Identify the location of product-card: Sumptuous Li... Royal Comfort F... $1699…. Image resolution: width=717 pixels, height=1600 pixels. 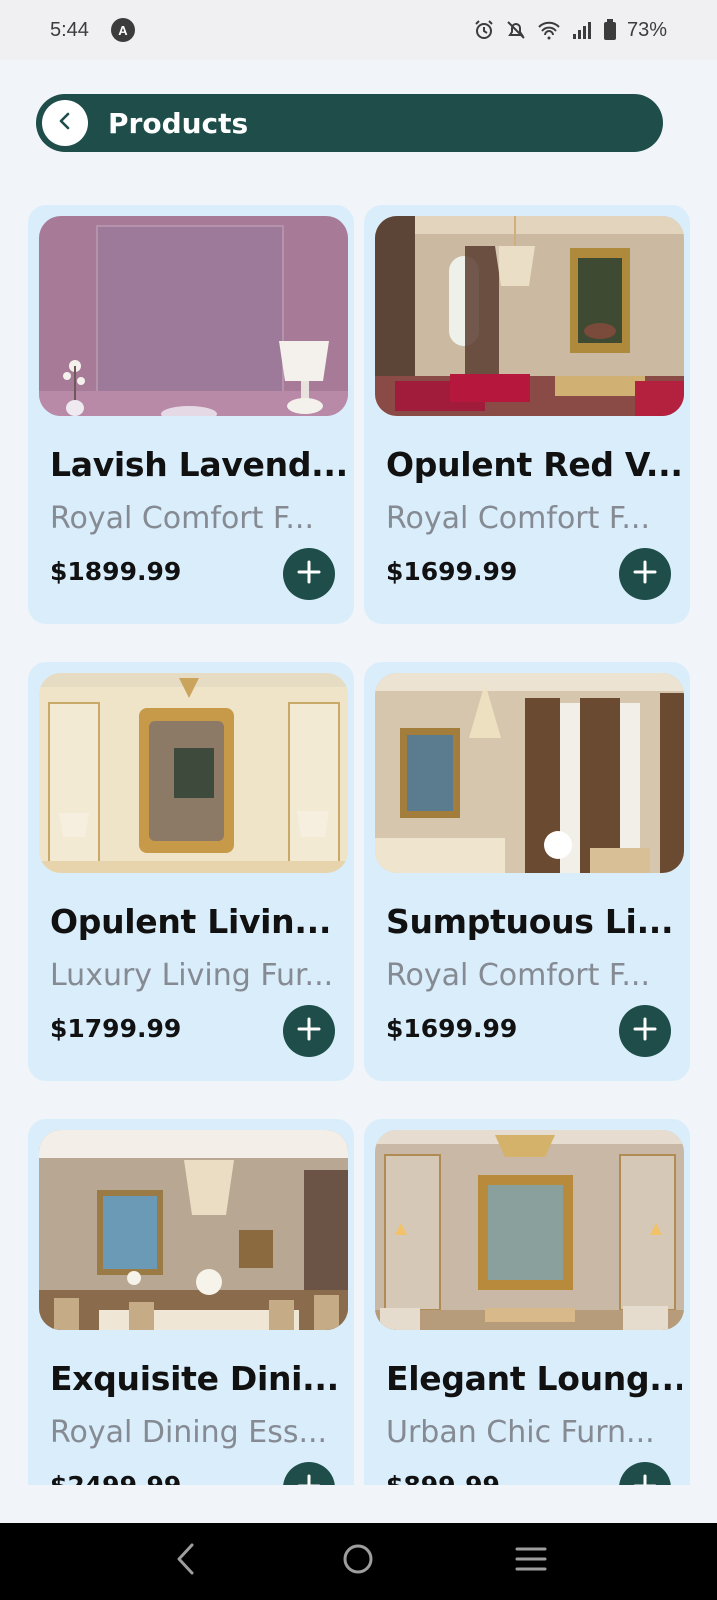
(527, 871).